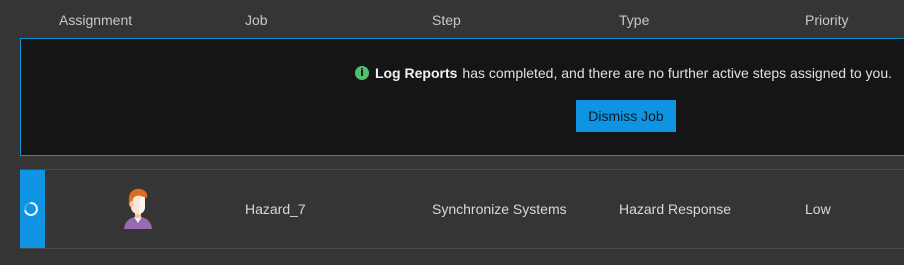 Image resolution: width=904 pixels, height=265 pixels. Describe the element at coordinates (361, 73) in the screenshot. I see `info-icon: i` at that location.